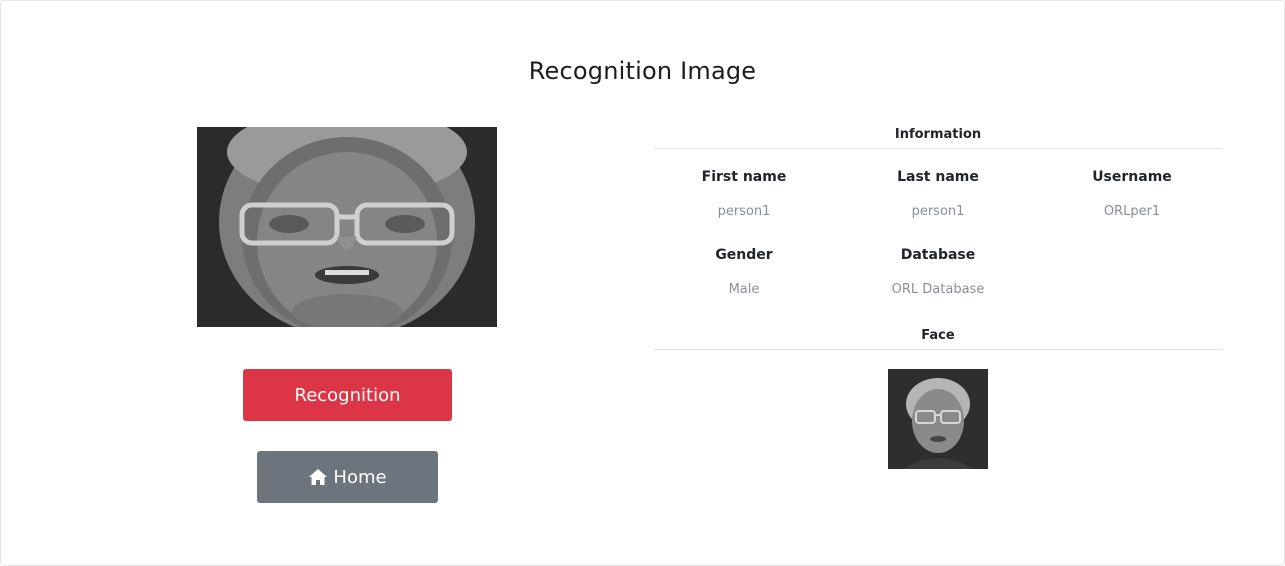  I want to click on page-title: Recognition Image, so click(642, 71).